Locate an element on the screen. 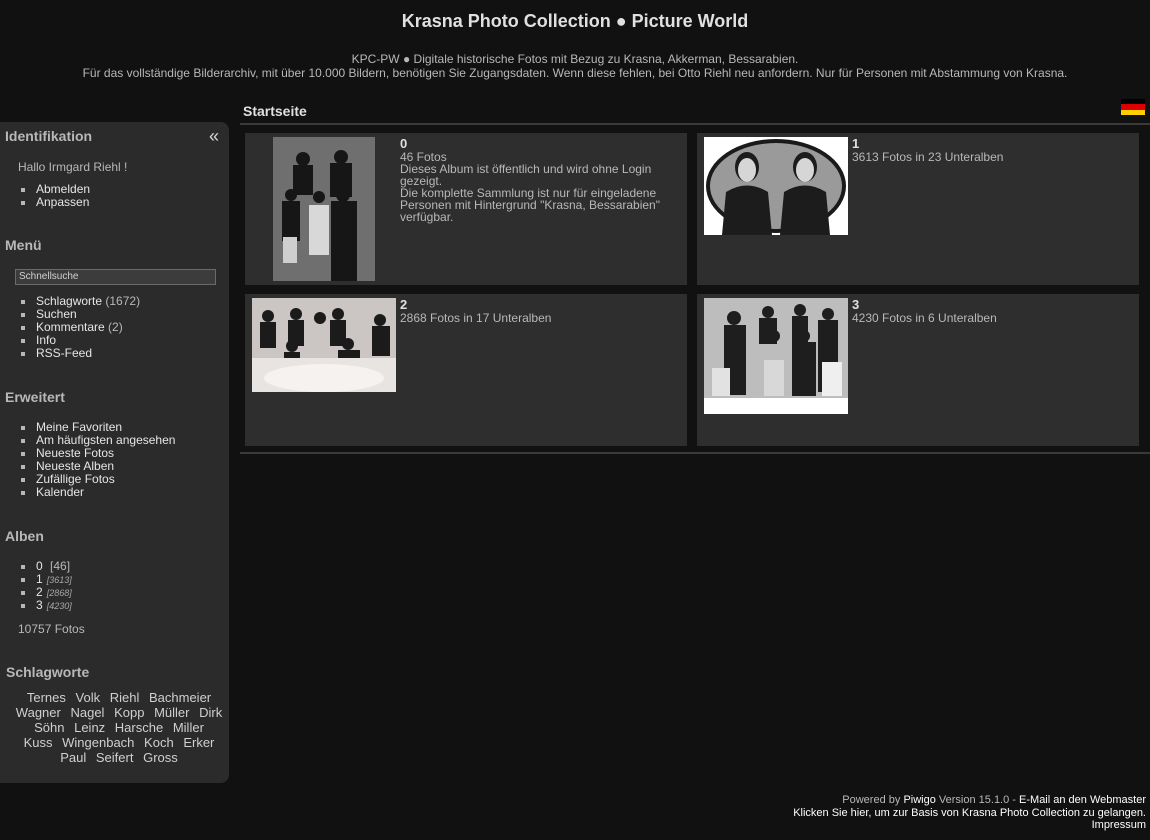  album-photo-count: 3613 Fotos in 23 Unteralben is located at coordinates (928, 157).